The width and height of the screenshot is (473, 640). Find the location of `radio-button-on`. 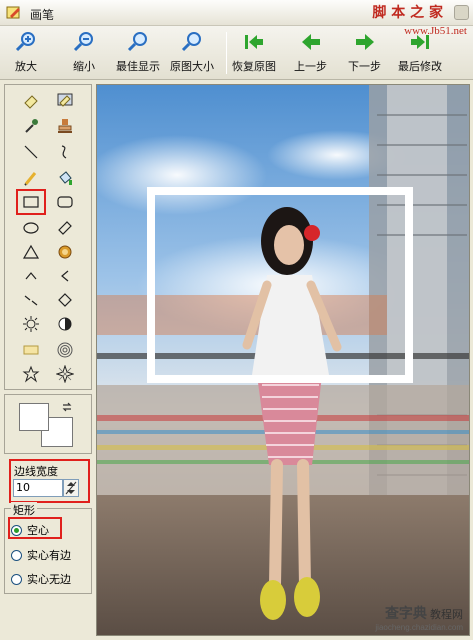

radio-button-on is located at coordinates (16, 530).